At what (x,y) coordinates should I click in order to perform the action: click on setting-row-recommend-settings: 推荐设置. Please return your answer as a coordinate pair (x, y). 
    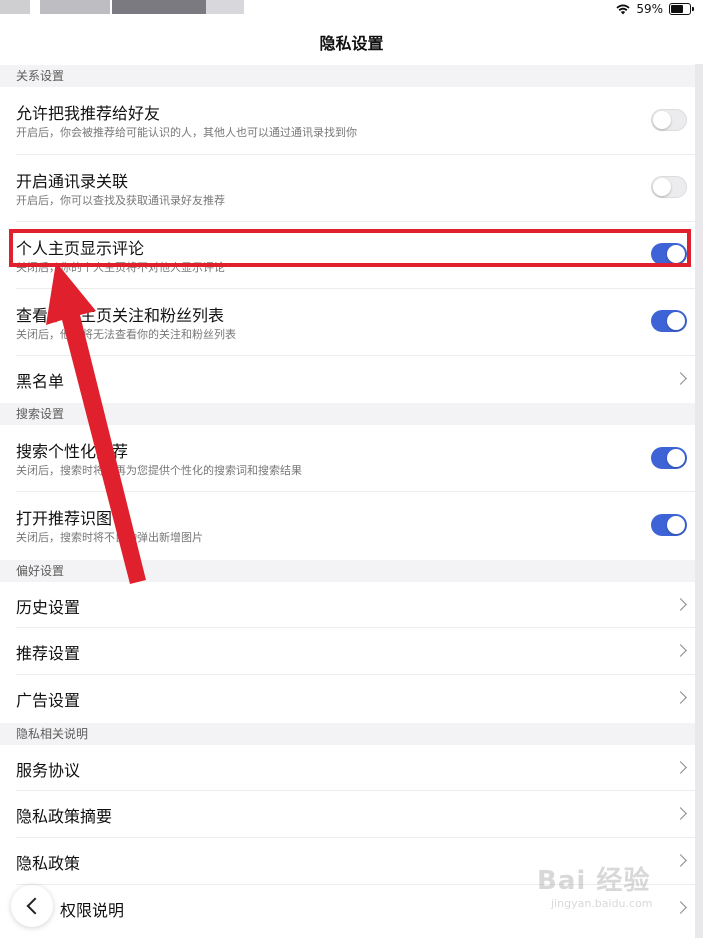
    Looking at the image, I should click on (347, 651).